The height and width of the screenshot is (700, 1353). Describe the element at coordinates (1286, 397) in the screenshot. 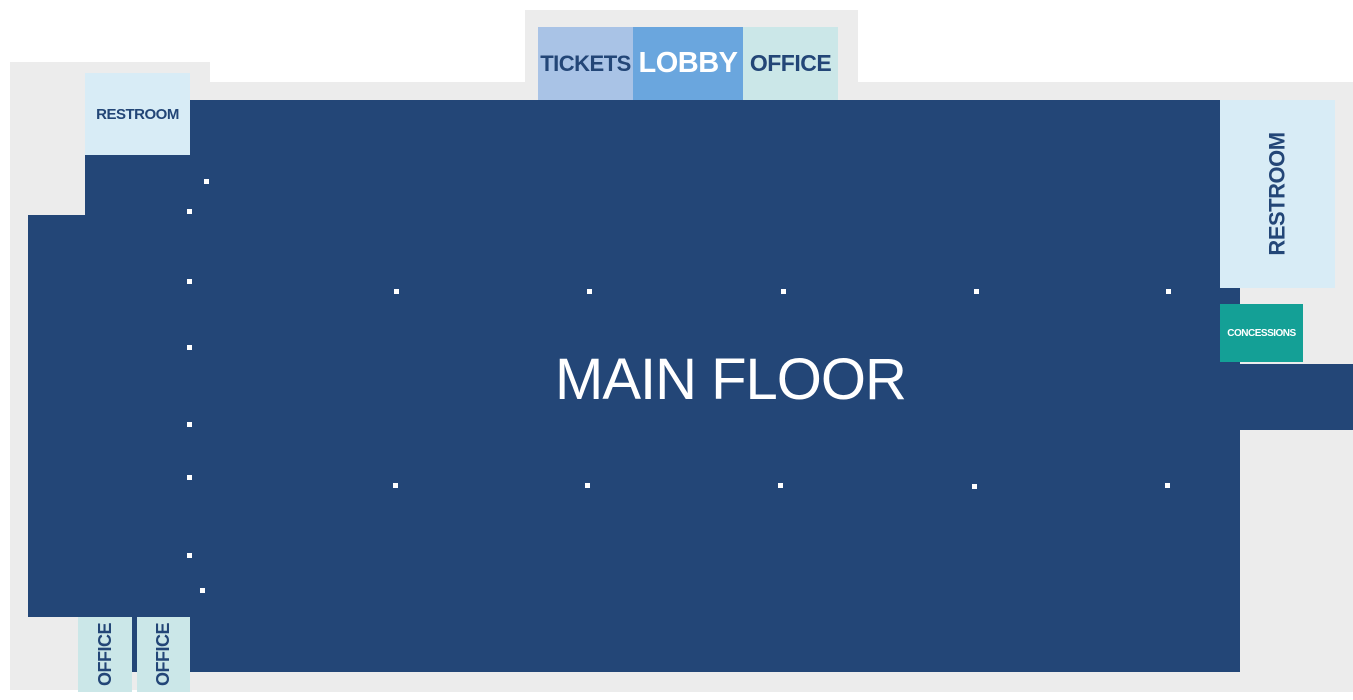

I see `main-floor-east-corridor` at that location.